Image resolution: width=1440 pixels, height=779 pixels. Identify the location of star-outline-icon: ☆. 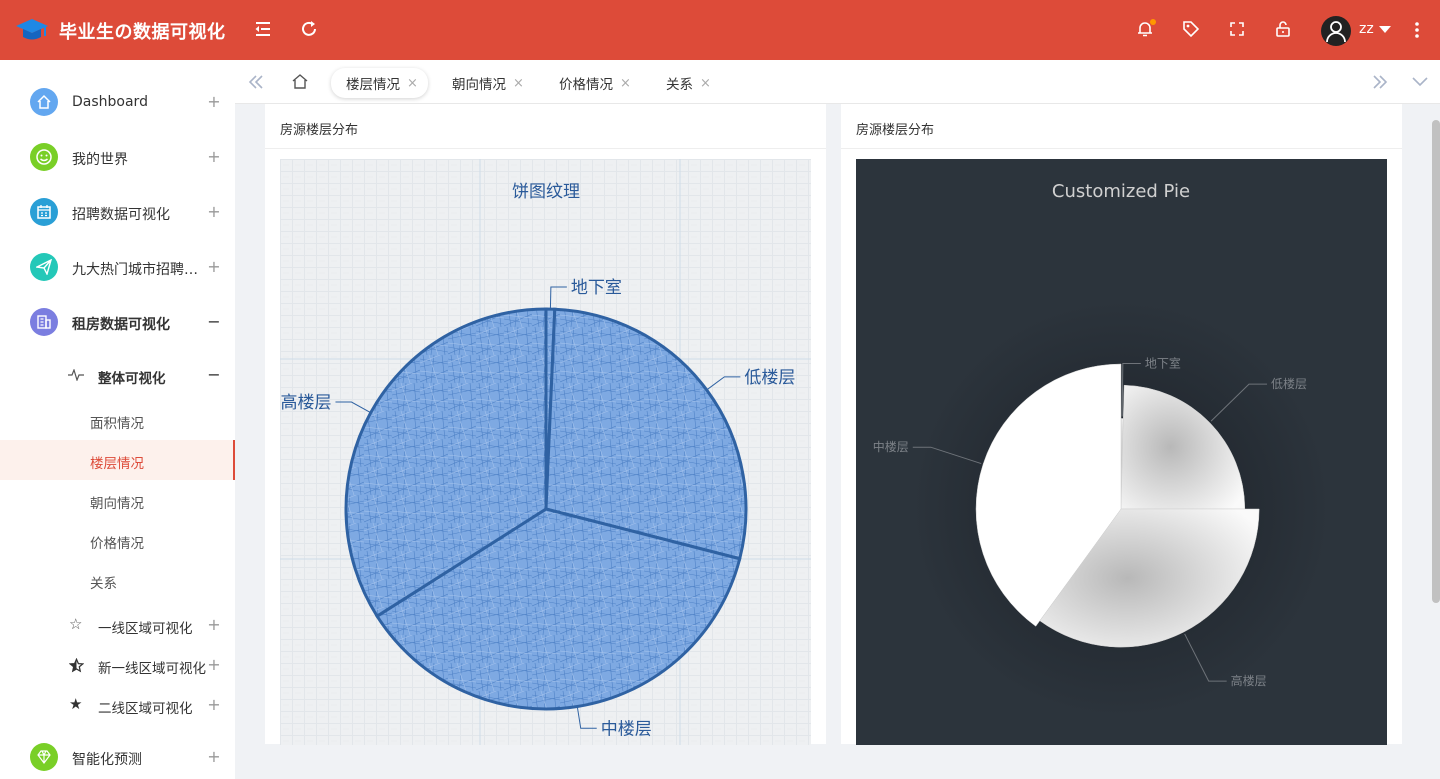
(76, 624).